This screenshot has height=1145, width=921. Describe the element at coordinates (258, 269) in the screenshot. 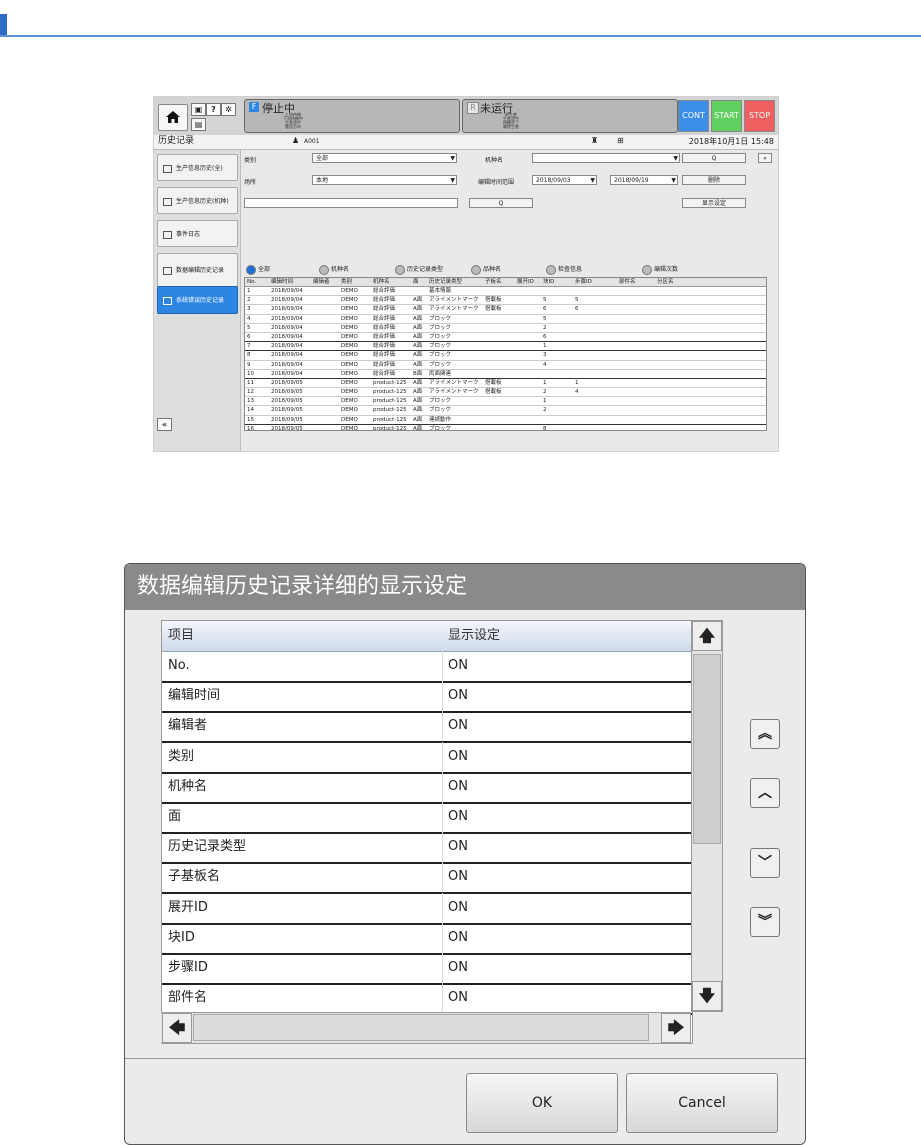

I see `radio-all: 全部` at that location.